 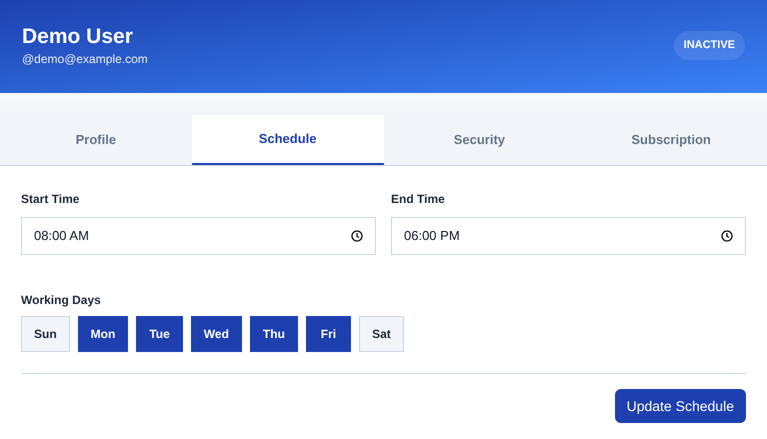 I want to click on update-schedule-button: Update Schedule, so click(x=680, y=406).